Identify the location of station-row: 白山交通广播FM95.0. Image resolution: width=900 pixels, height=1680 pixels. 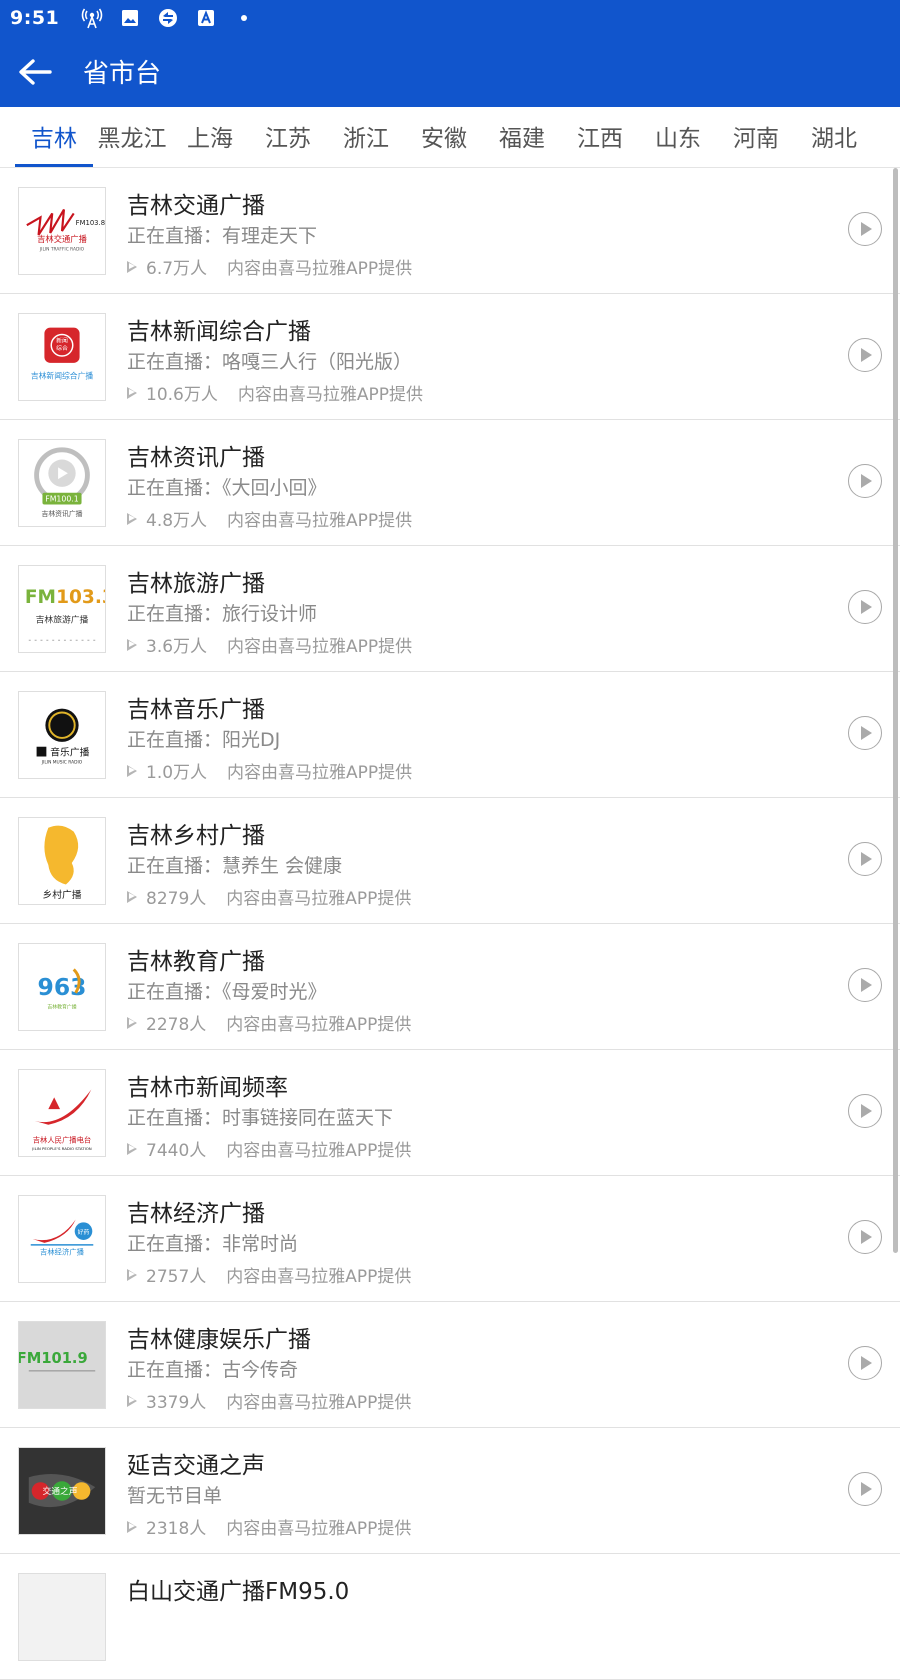
(450, 1617).